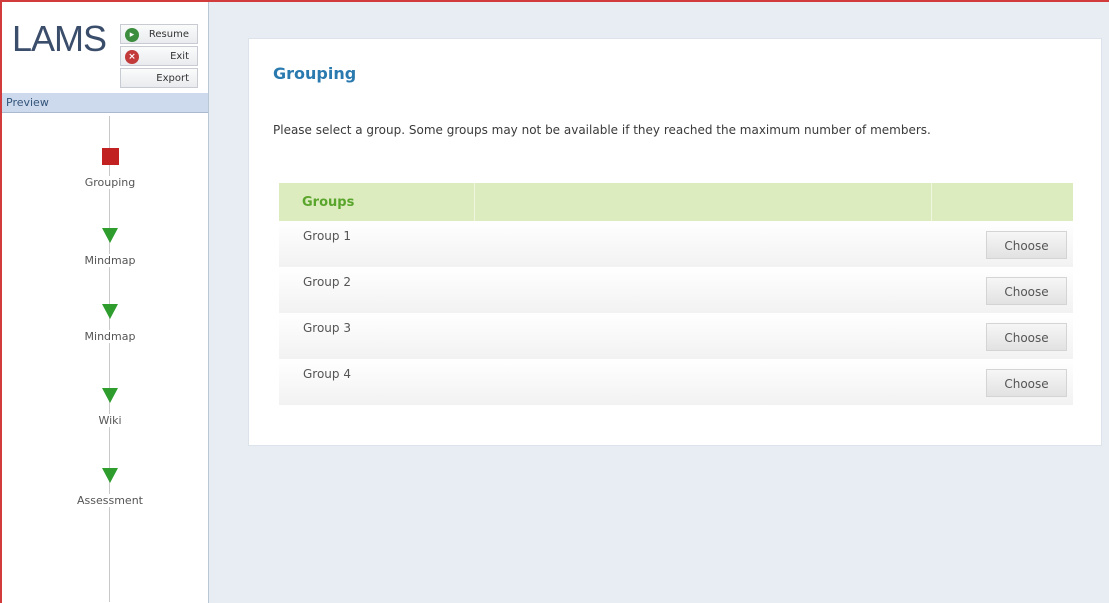  Describe the element at coordinates (327, 374) in the screenshot. I see `group-name: Group 4` at that location.